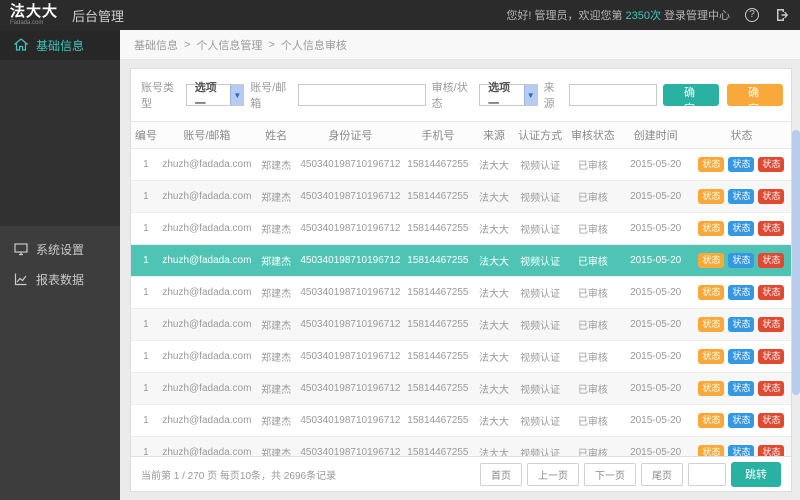 The image size is (800, 500). I want to click on logo-text: 法大大, so click(34, 11).